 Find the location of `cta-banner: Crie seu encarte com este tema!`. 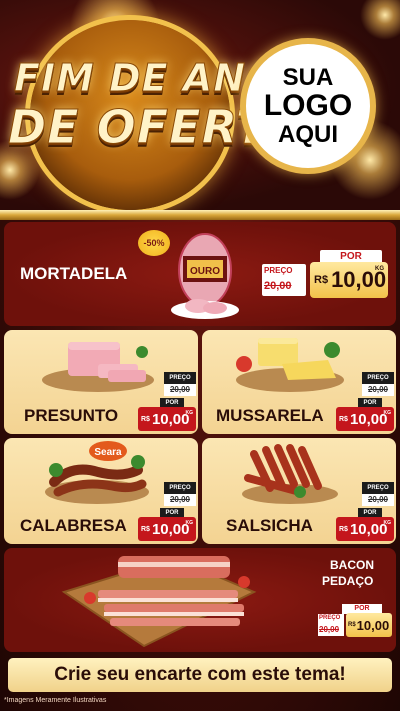

cta-banner: Crie seu encarte com este tema! is located at coordinates (200, 675).